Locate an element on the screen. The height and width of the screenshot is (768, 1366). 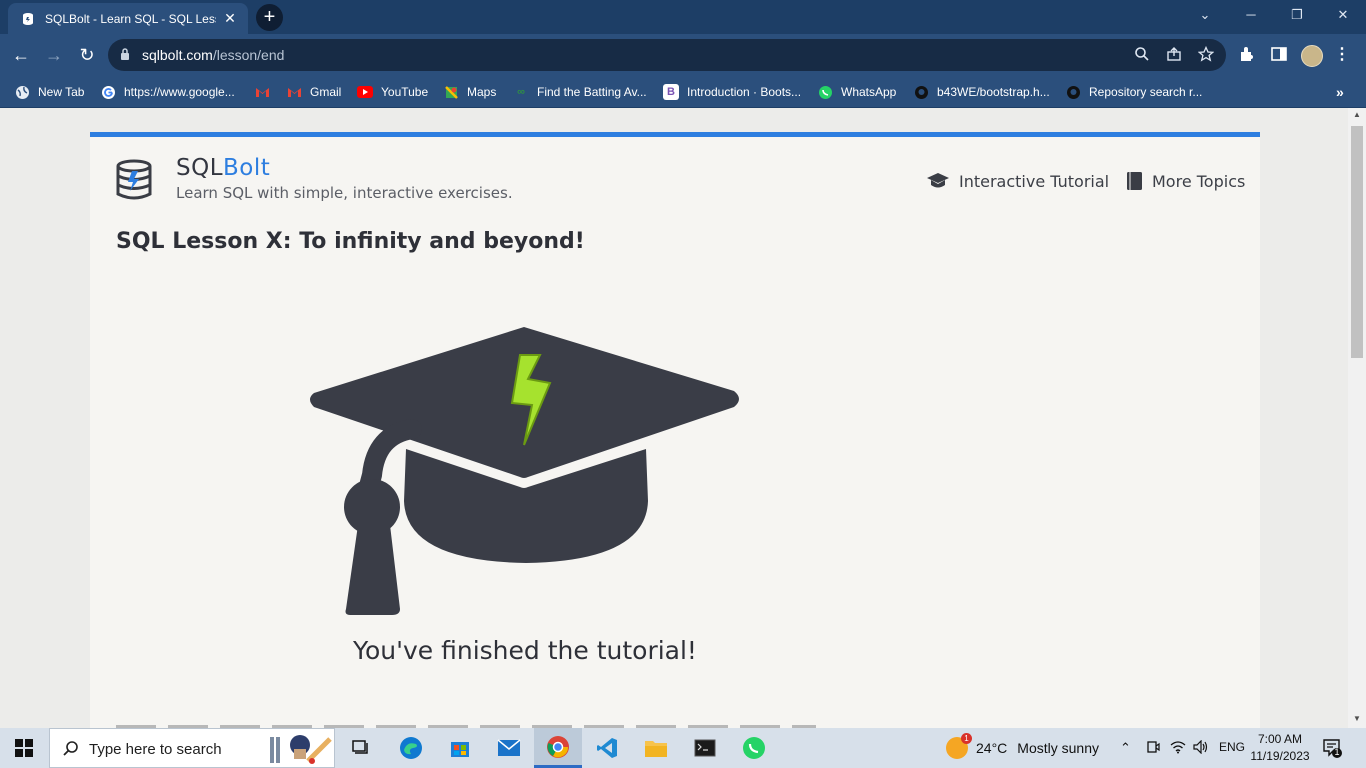
side-panel-icon is located at coordinates (1280, 55).